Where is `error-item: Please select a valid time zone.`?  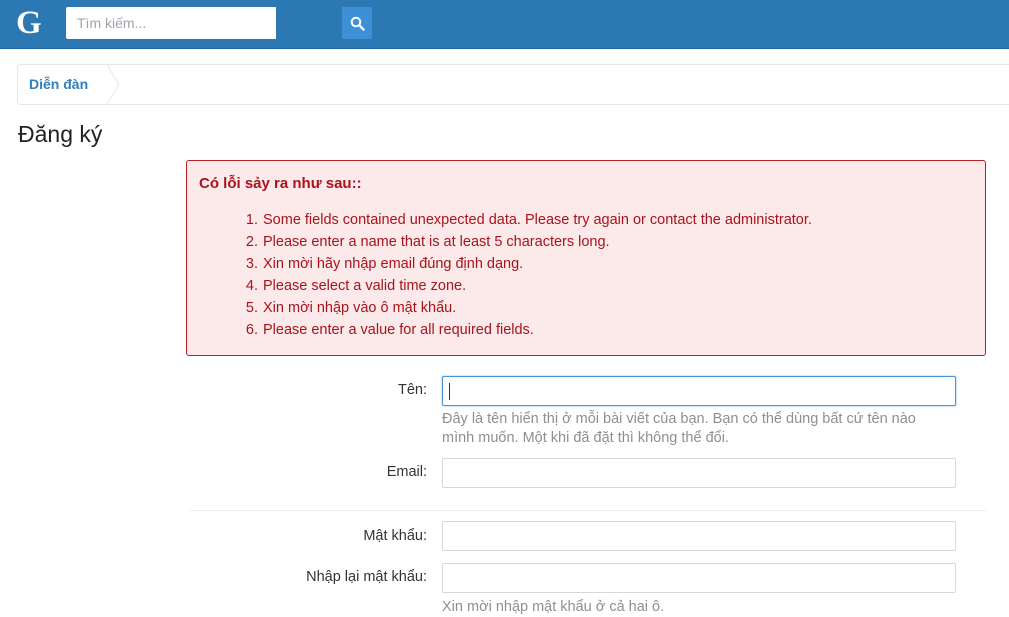
error-item: Please select a valid time zone. is located at coordinates (537, 286).